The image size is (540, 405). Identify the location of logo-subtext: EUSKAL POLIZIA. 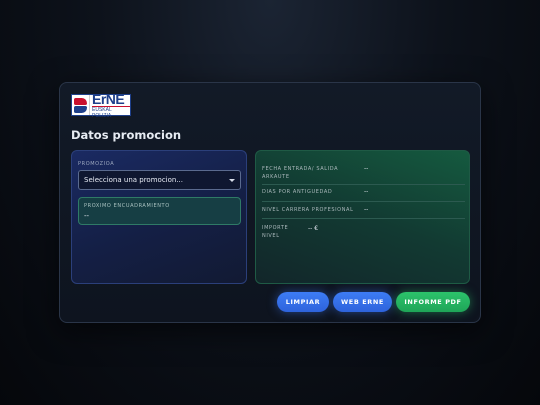
(111, 112).